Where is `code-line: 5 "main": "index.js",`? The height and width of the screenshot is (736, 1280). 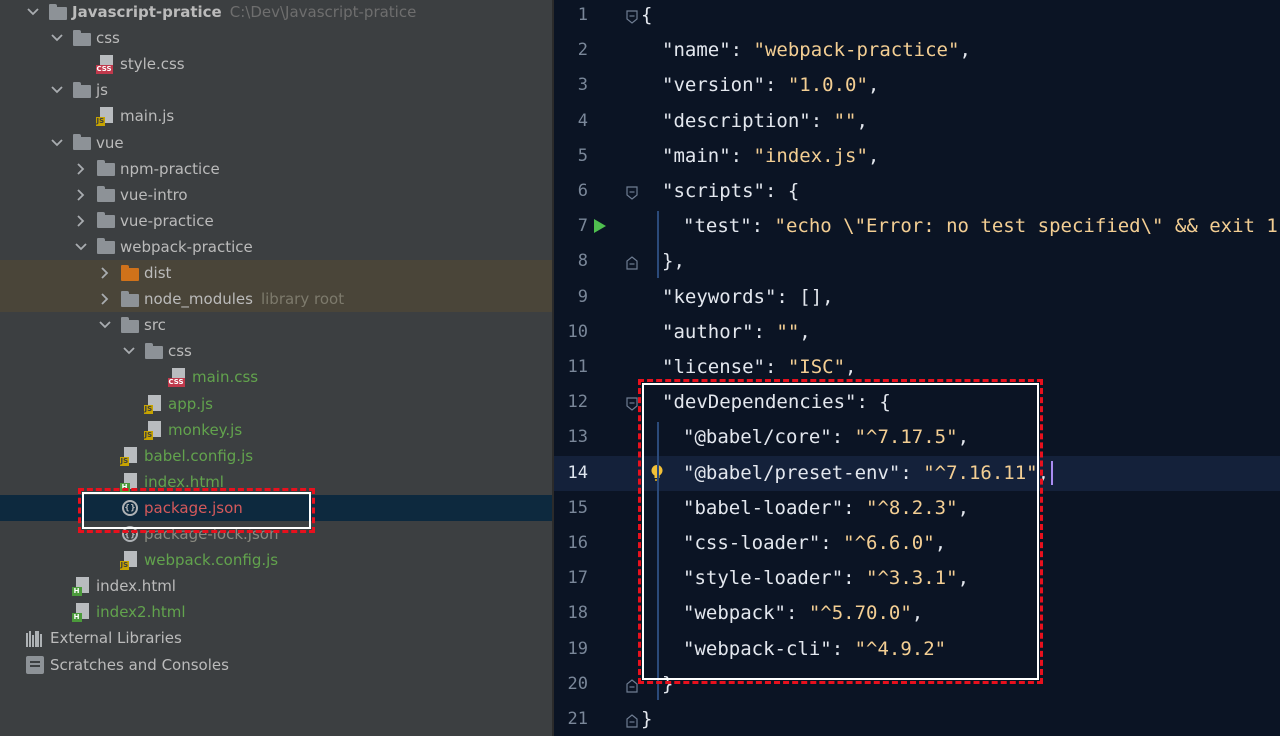 code-line: 5 "main": "index.js", is located at coordinates (917, 156).